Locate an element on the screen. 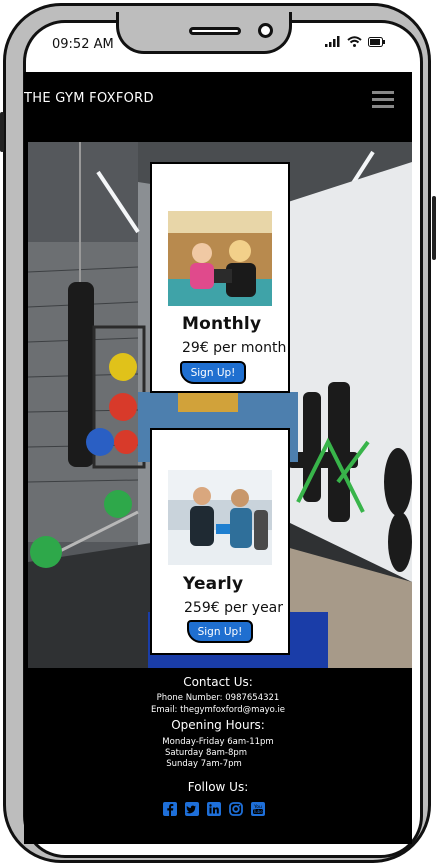 This screenshot has height=867, width=436. power-button is located at coordinates (434, 228).